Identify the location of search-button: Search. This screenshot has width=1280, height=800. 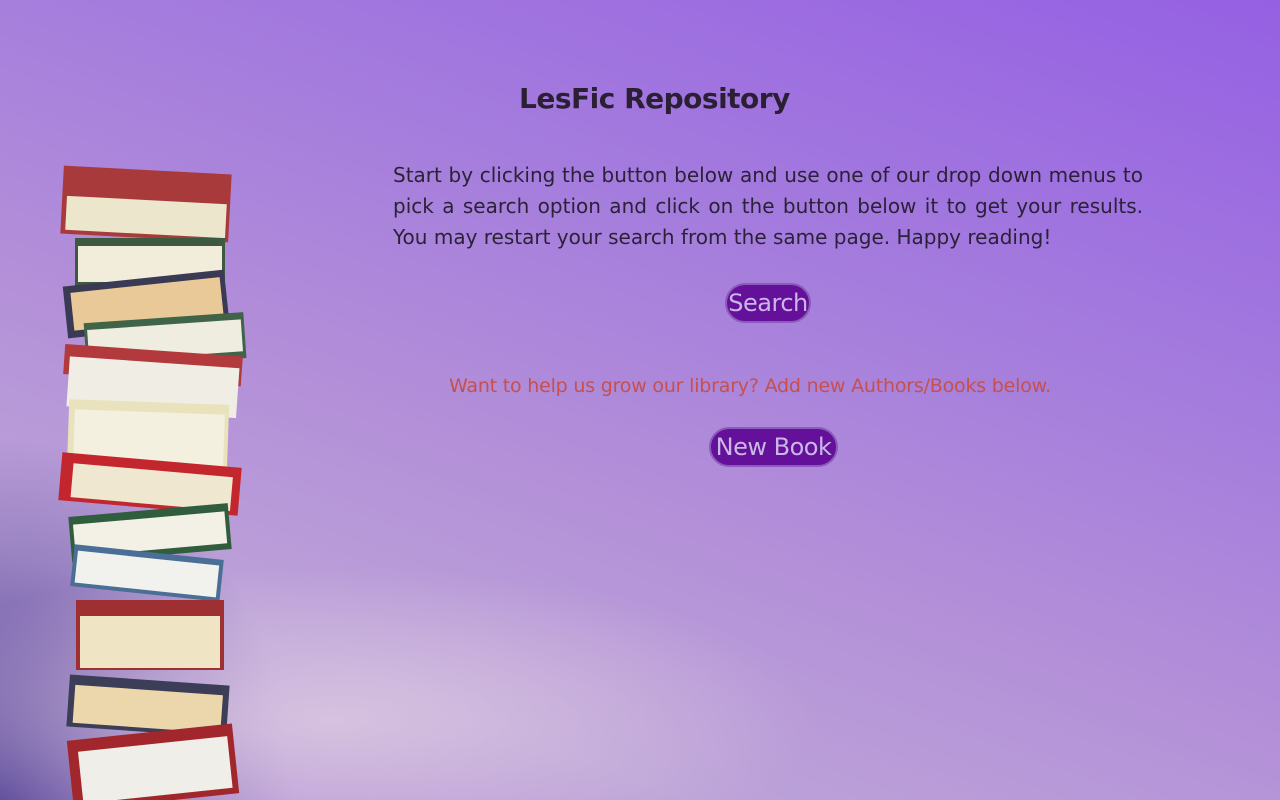
(768, 303).